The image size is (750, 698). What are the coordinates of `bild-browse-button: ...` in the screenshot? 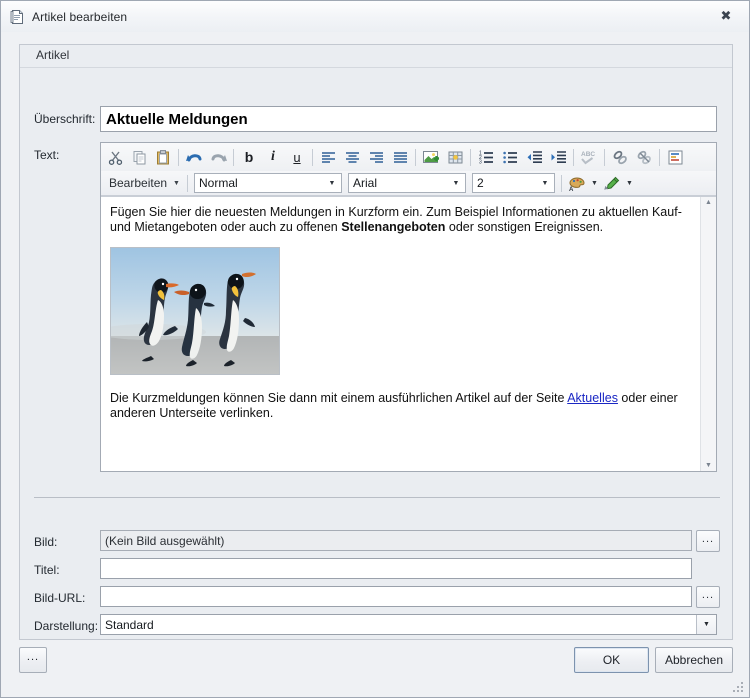 It's located at (708, 541).